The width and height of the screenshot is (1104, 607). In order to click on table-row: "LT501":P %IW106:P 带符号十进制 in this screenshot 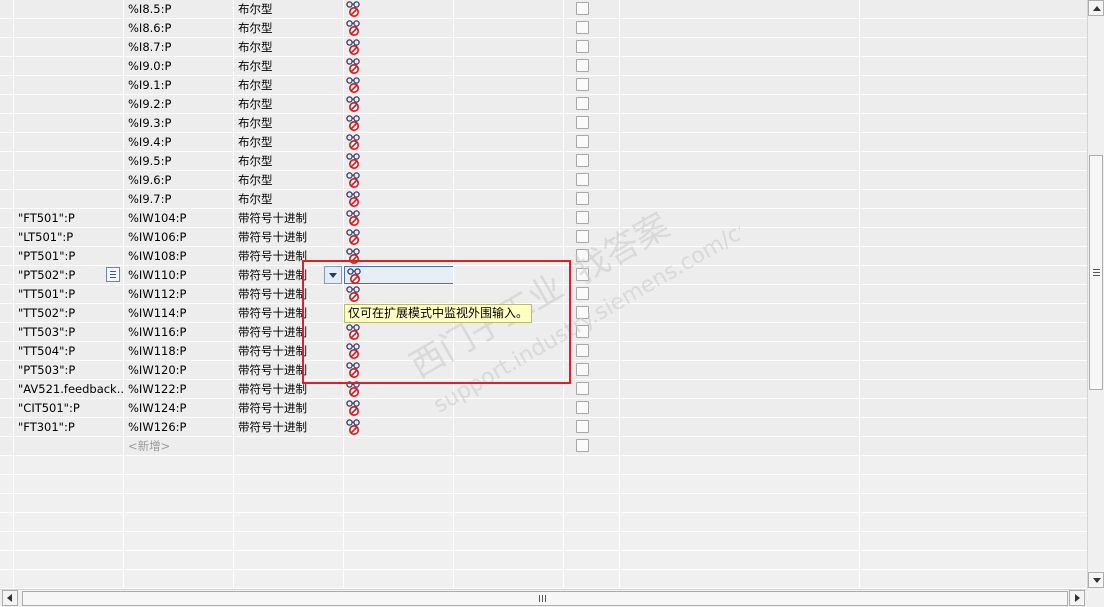, I will do `click(543, 237)`.